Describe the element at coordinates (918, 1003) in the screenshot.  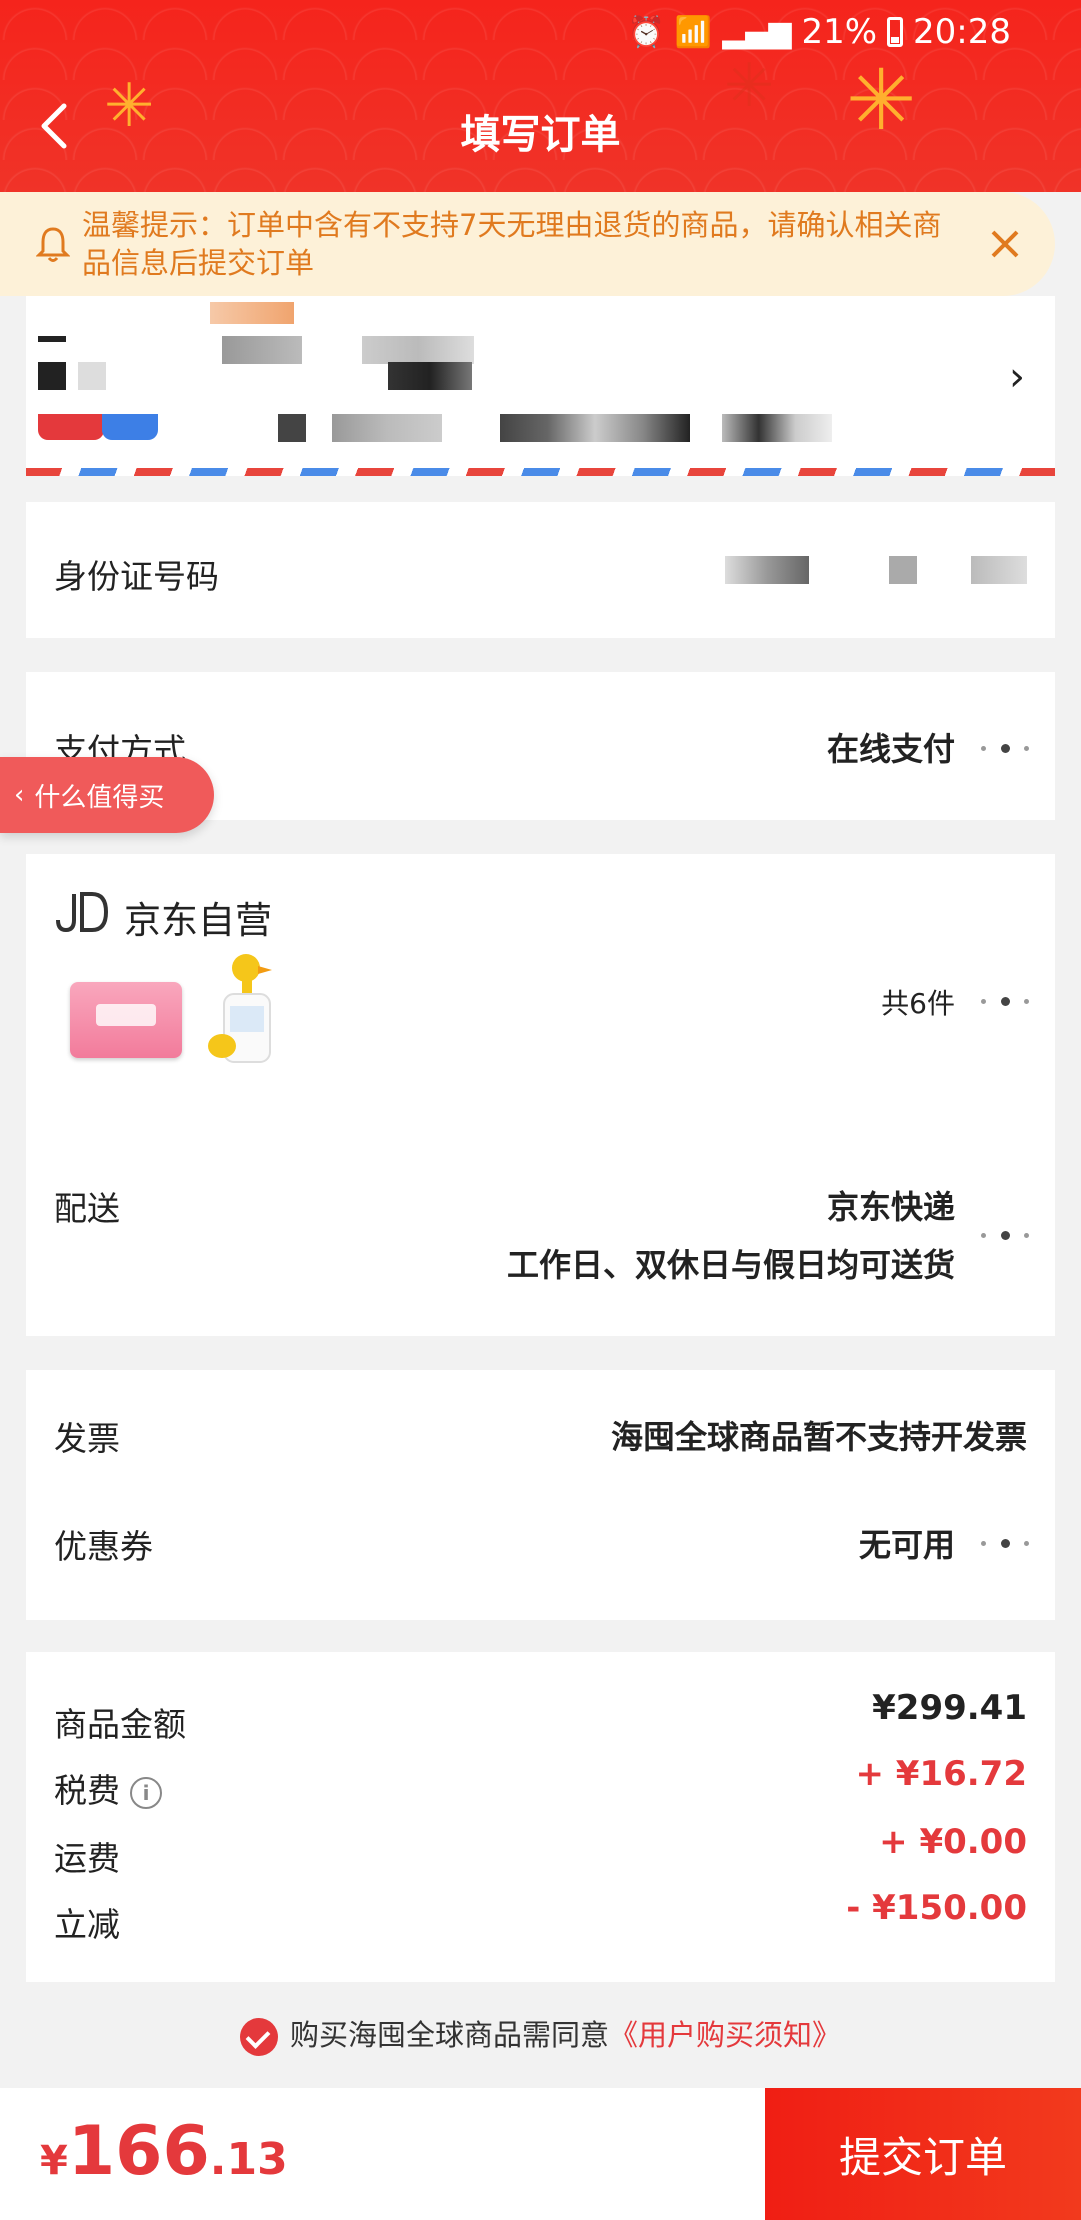
I see `item-count: 共6件` at that location.